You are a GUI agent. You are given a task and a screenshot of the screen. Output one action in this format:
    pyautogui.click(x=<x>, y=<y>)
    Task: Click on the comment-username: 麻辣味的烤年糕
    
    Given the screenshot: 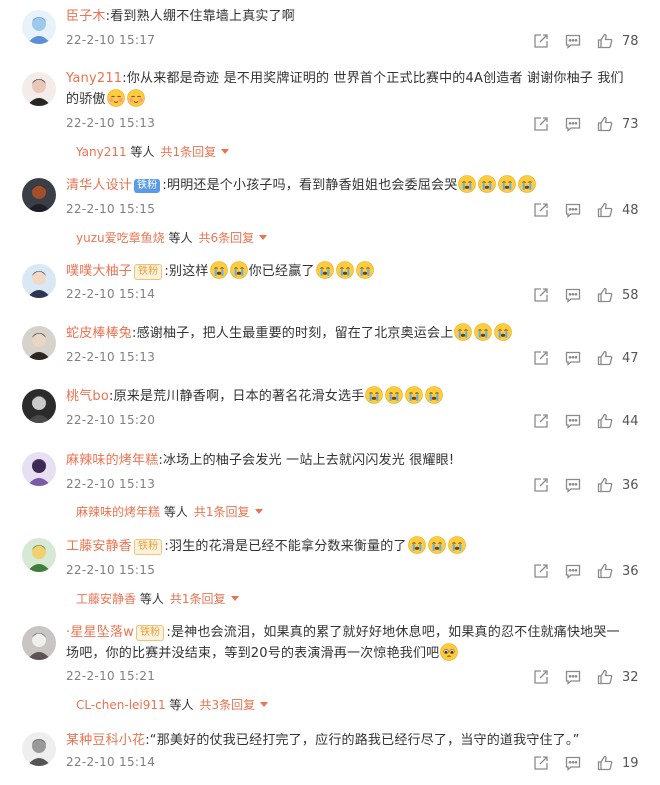 What is the action you would take?
    pyautogui.click(x=112, y=460)
    